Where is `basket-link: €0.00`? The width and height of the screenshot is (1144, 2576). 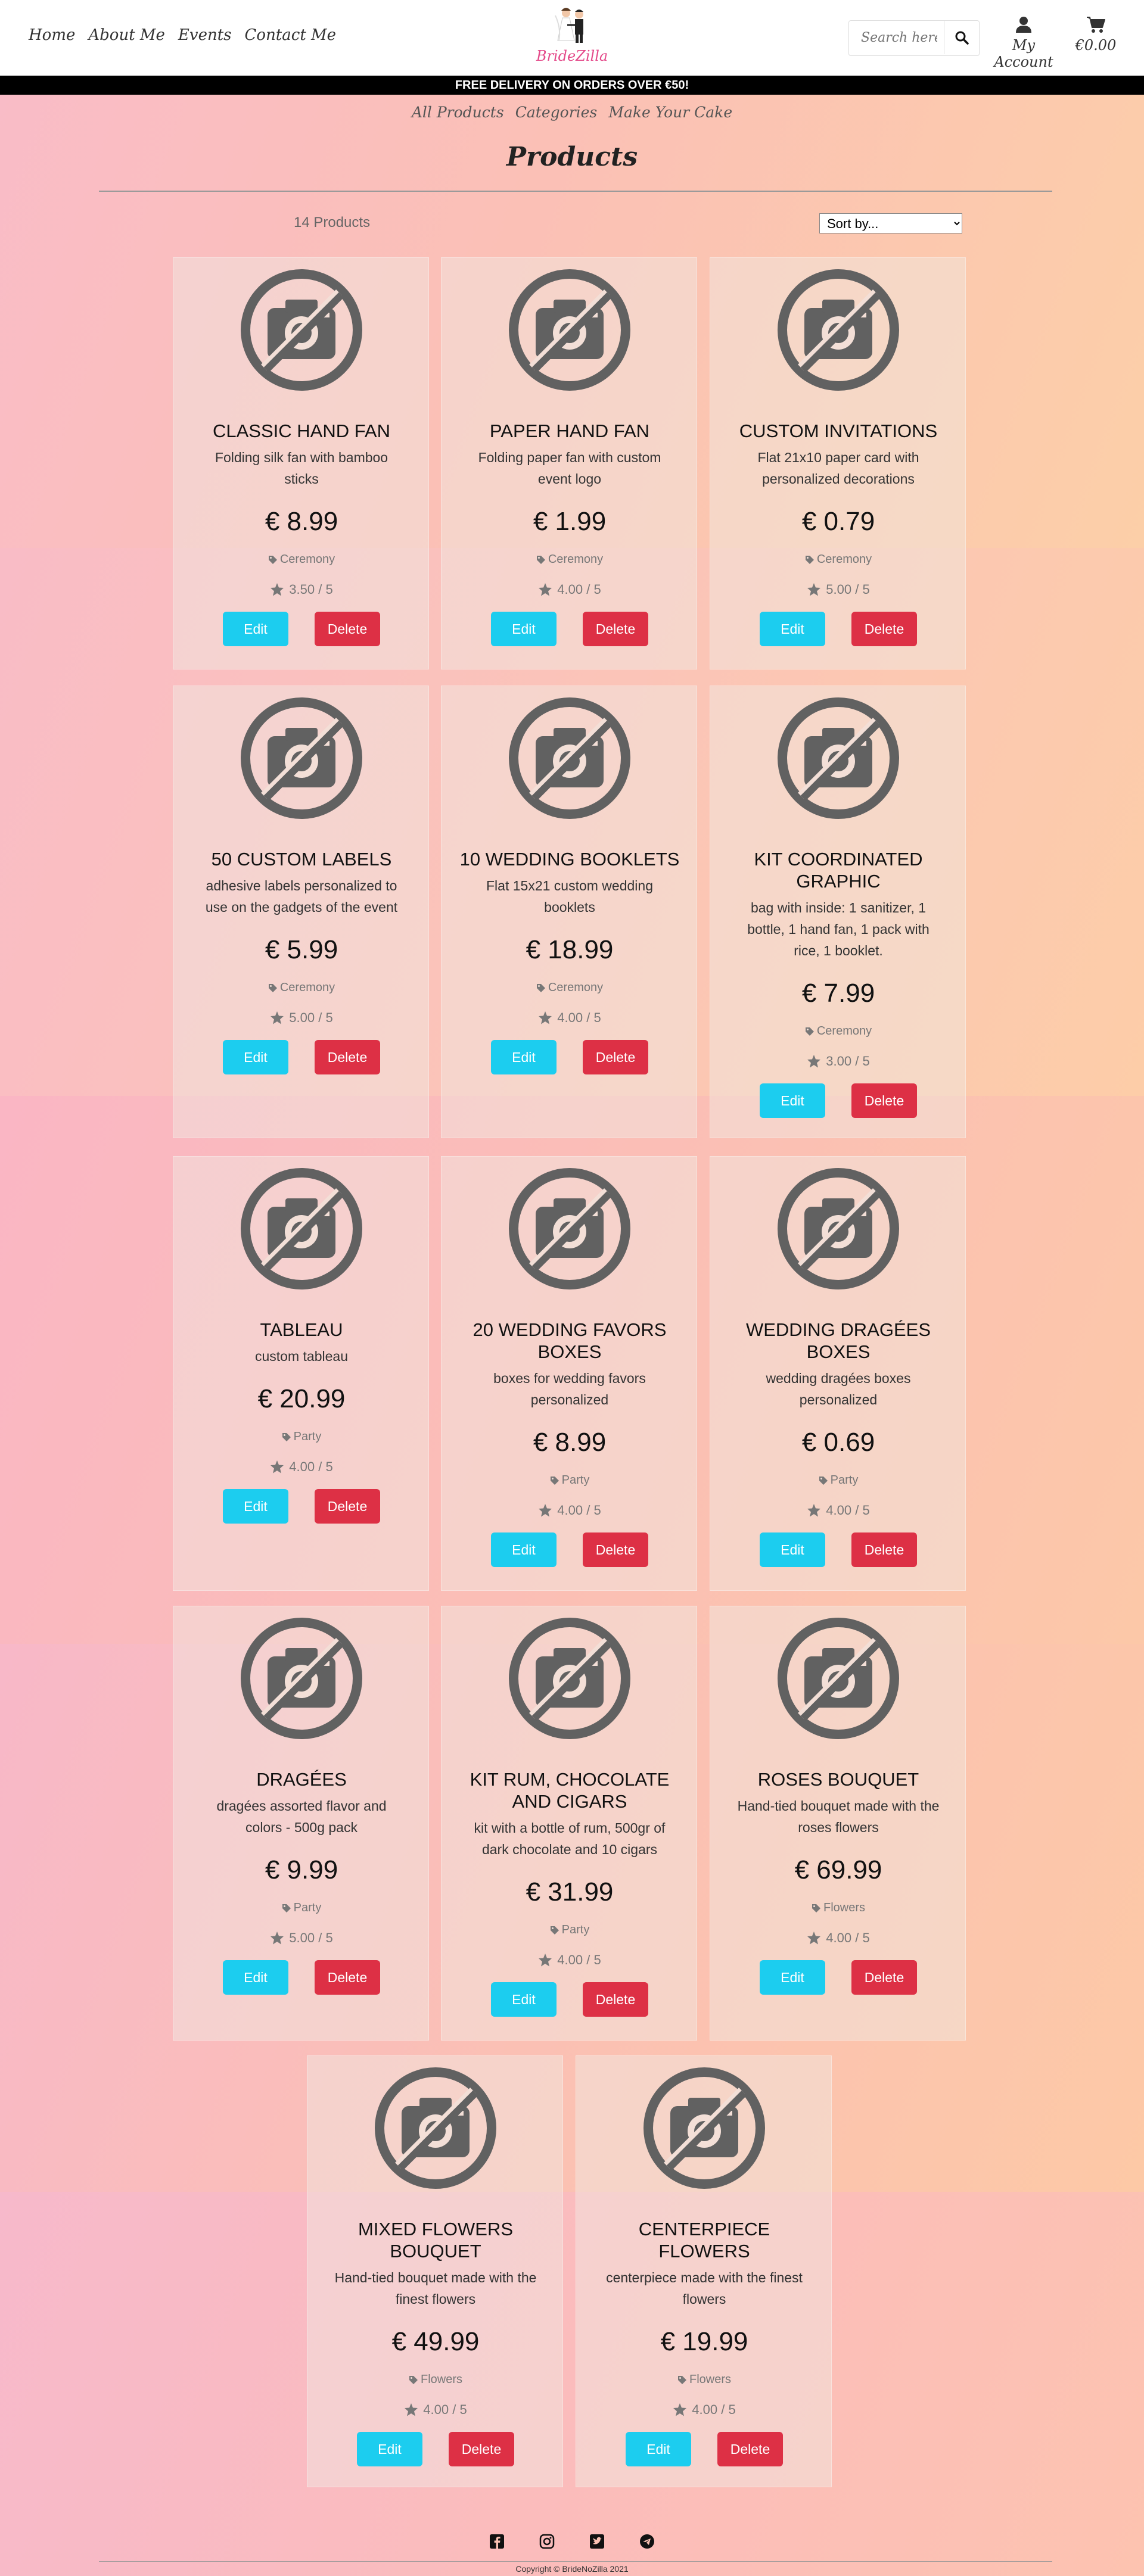 basket-link: €0.00 is located at coordinates (1096, 34).